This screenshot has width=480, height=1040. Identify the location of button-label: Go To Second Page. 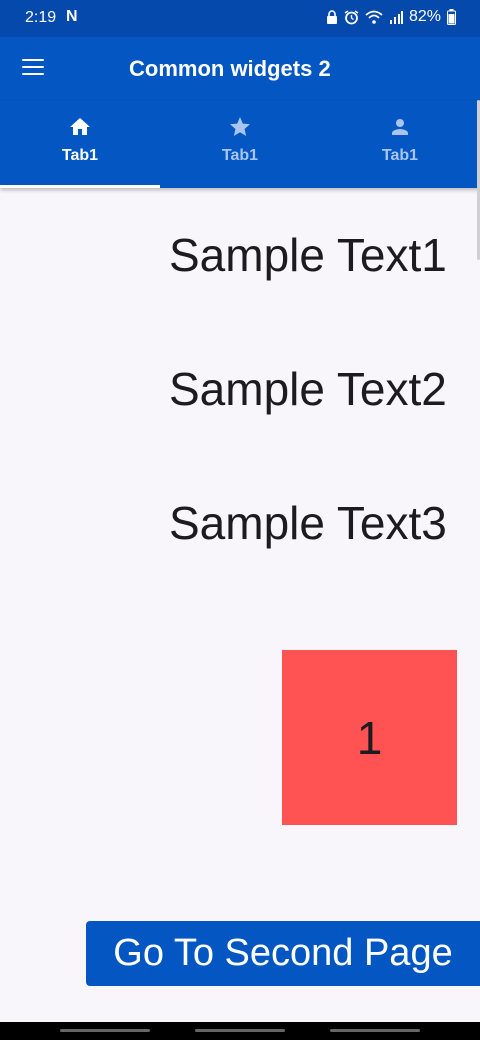
(283, 953).